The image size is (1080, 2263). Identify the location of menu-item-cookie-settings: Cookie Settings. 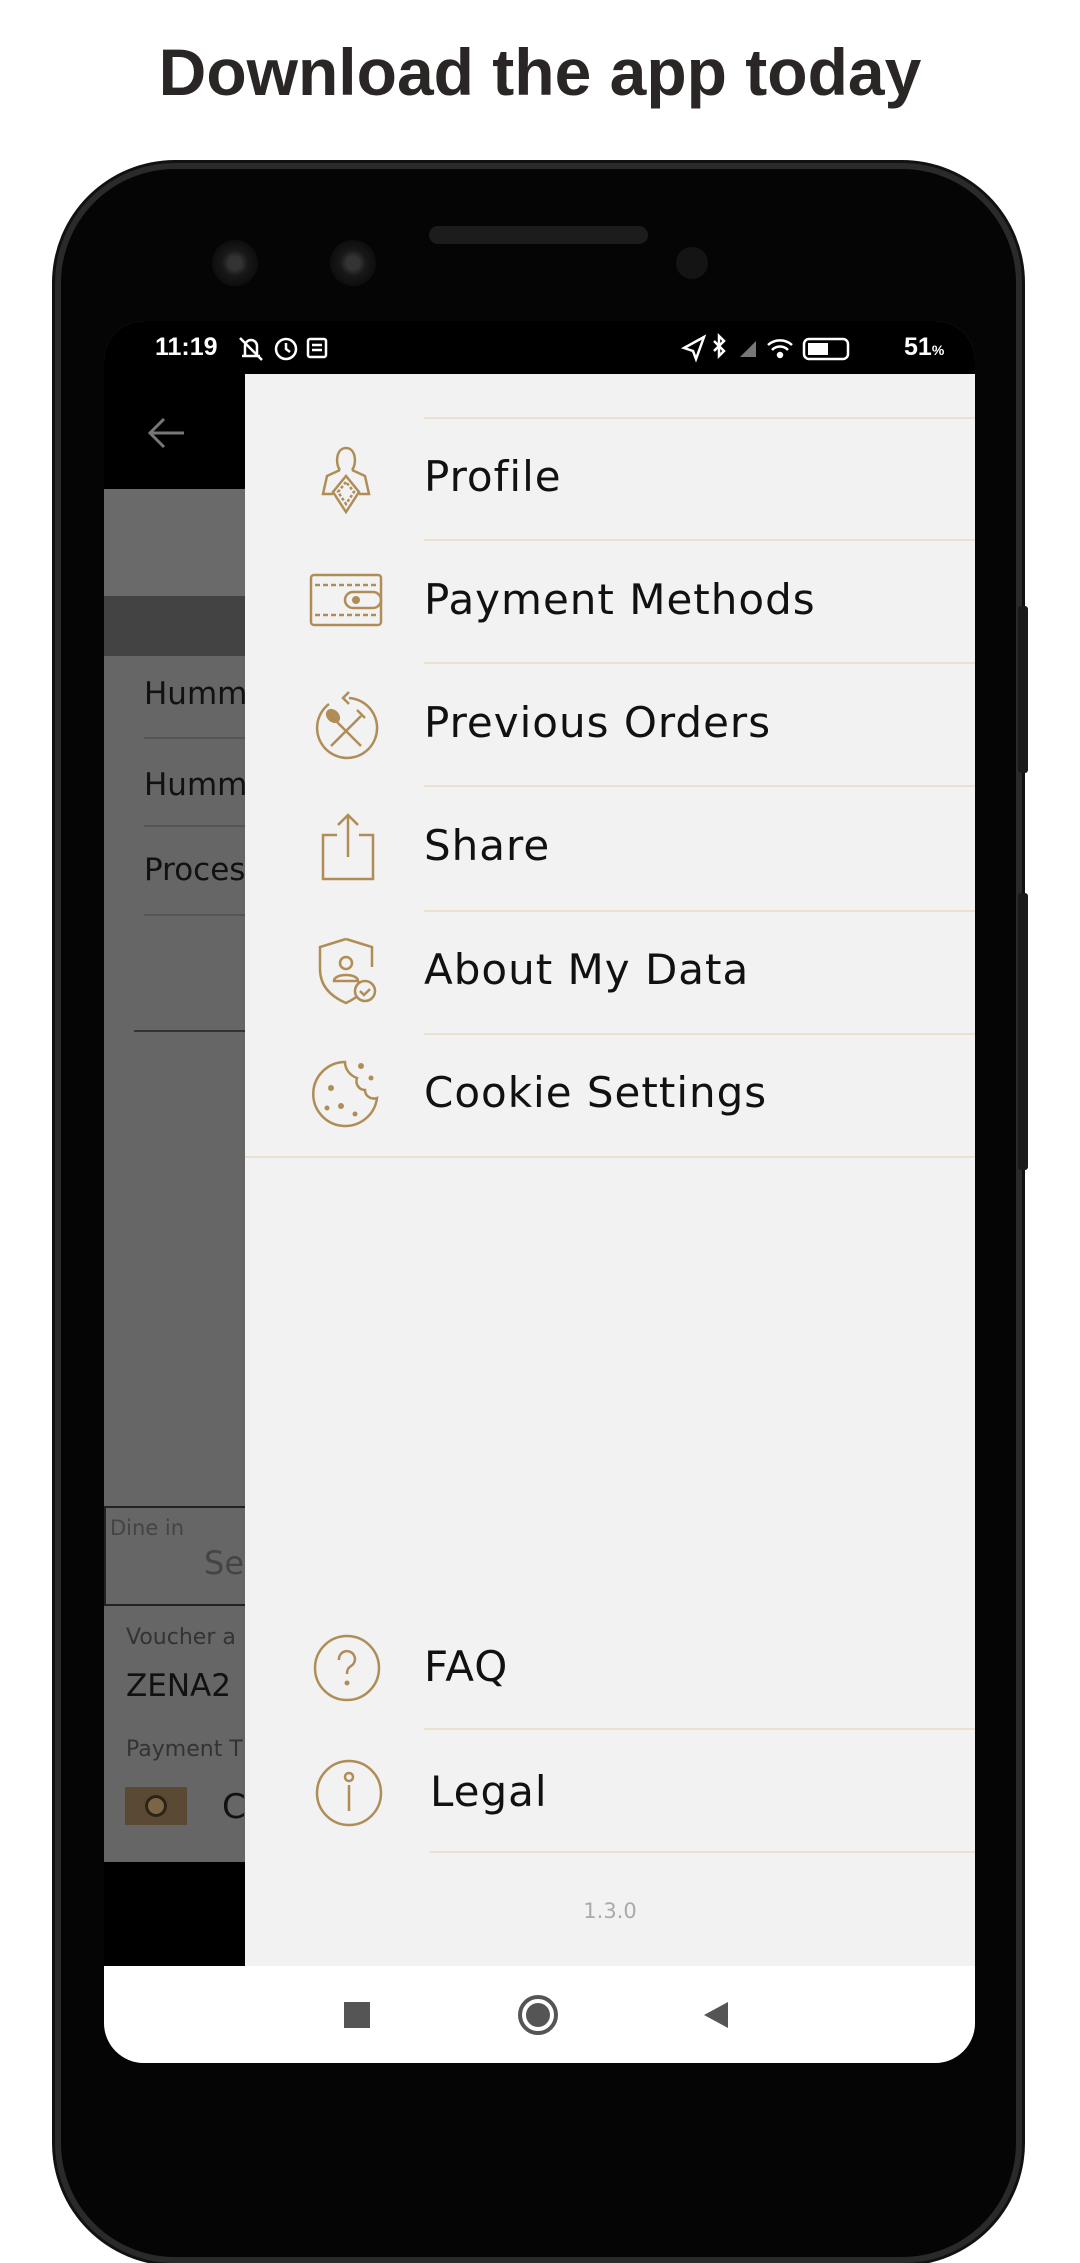
(610, 1094).